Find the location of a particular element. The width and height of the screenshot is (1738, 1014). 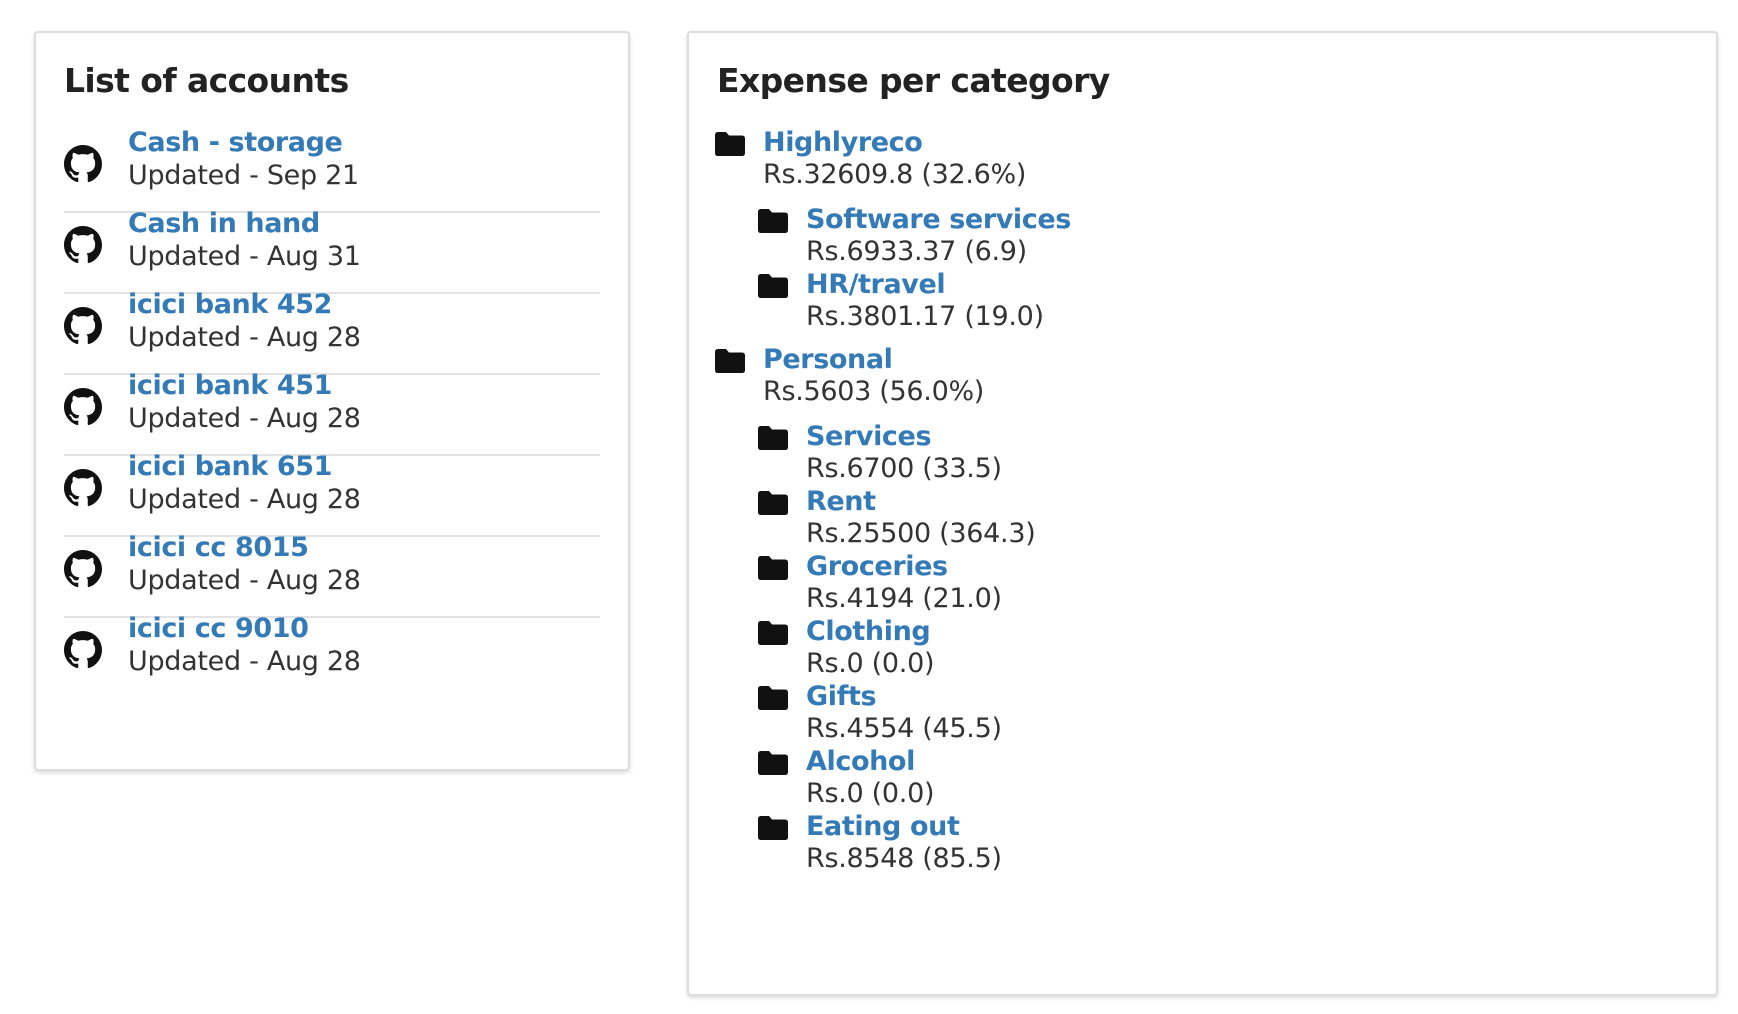

category-link: Eating out is located at coordinates (883, 827).